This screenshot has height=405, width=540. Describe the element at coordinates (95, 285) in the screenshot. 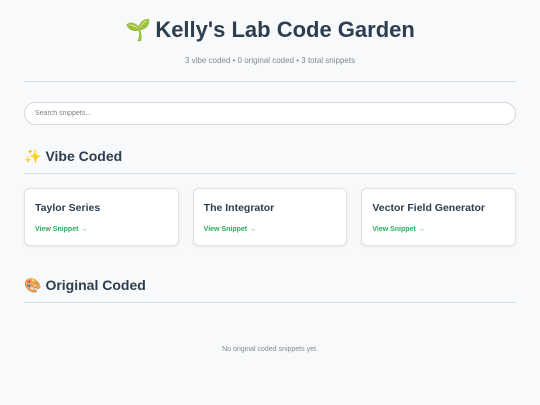

I see `original-coded-heading-text: Original Coded` at that location.